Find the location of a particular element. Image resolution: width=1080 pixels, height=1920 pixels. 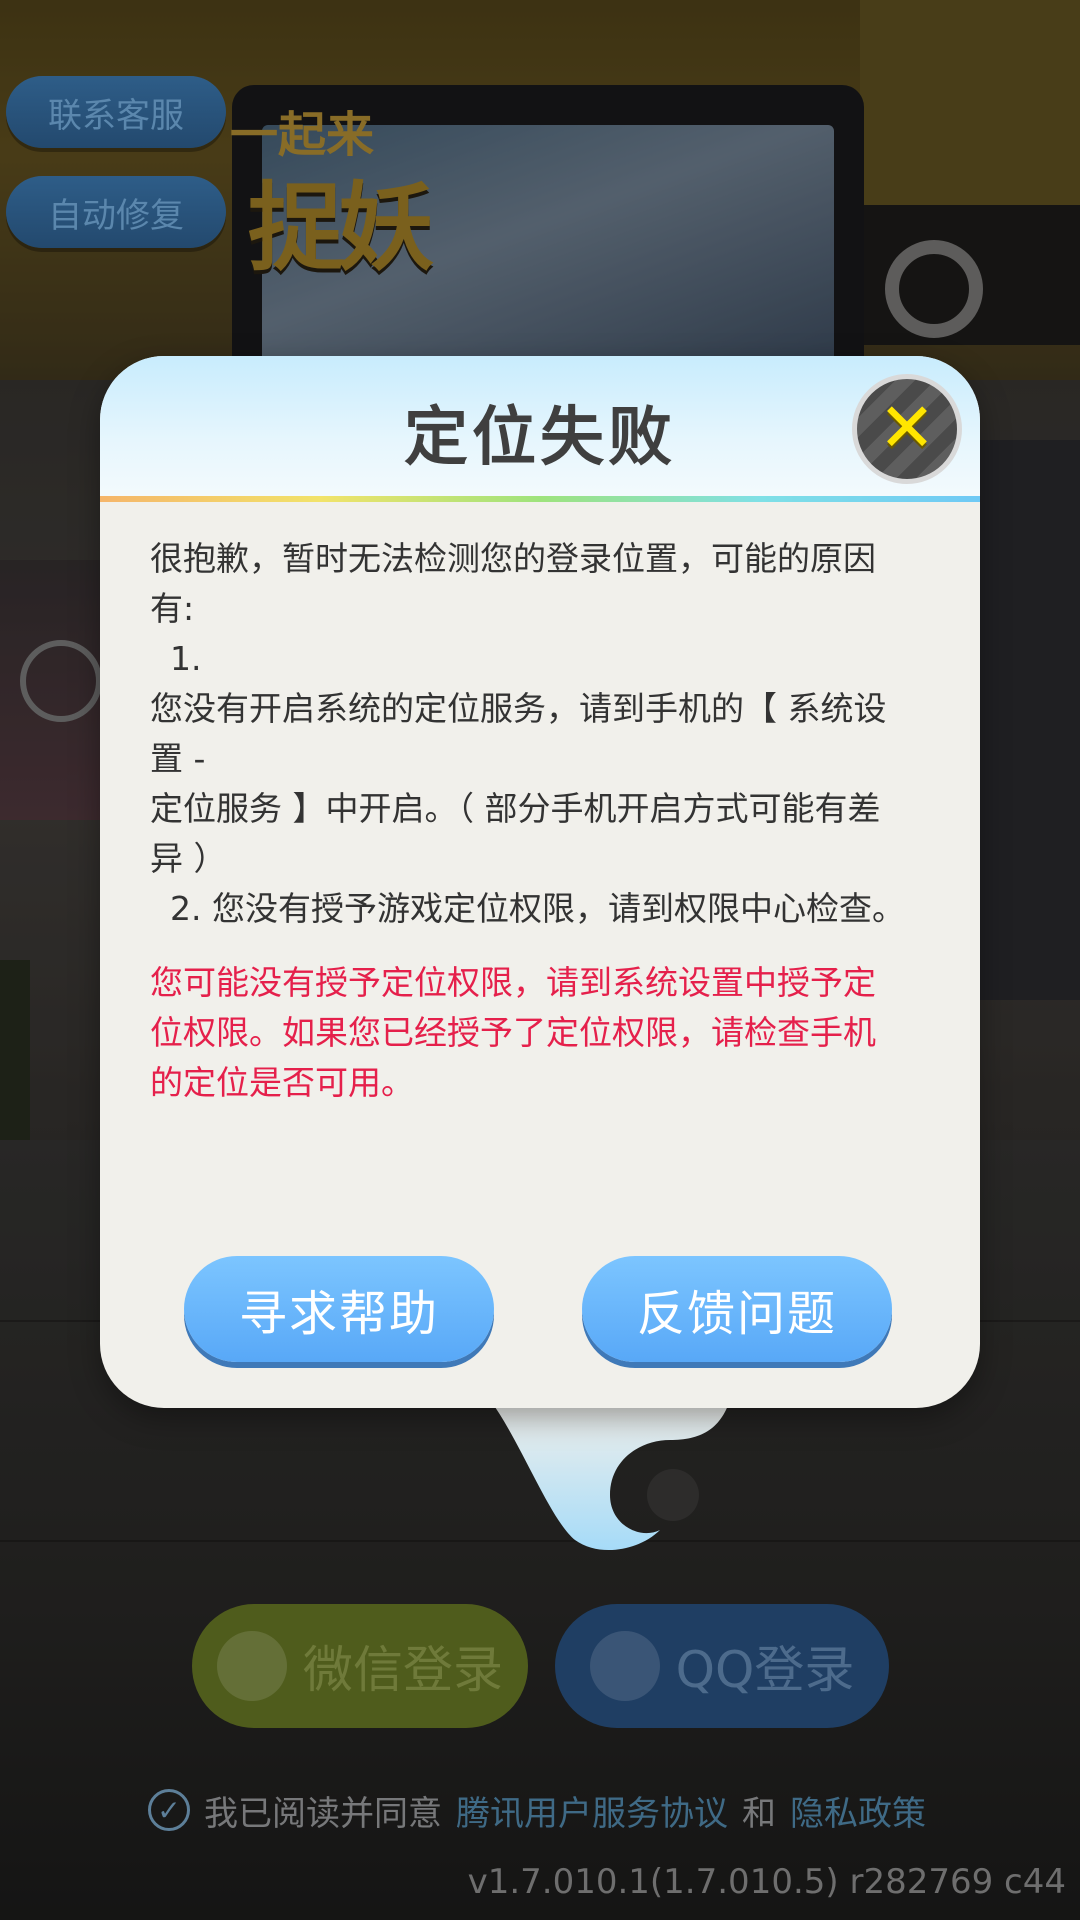

message-line: 2. 您没有授予游戏定位权限，请到权限中心检查。 is located at coordinates (537, 908).